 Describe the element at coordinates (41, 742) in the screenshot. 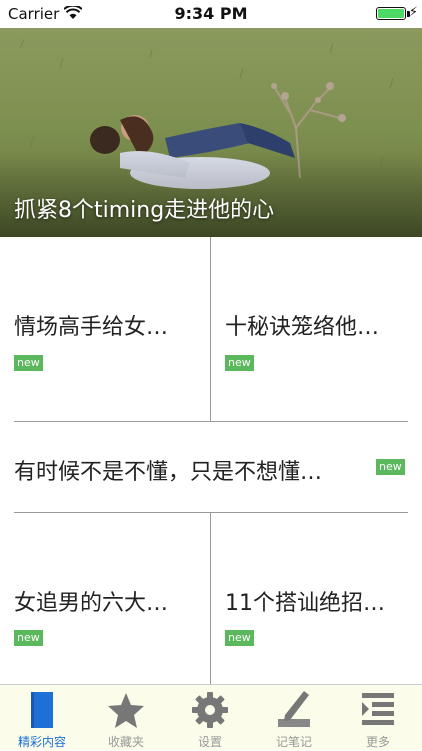

I see `tab-label: 精彩内容` at that location.